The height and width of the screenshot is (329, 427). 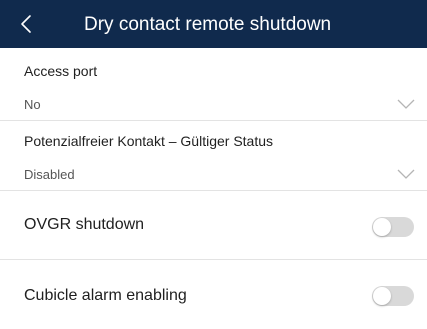 What do you see at coordinates (393, 227) in the screenshot?
I see `ovgr-shutdown-toggle` at bounding box center [393, 227].